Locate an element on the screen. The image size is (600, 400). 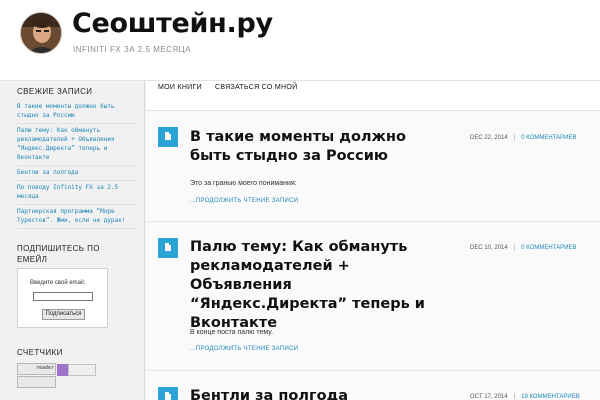
post-date: DEC 22, 2014 is located at coordinates (489, 138).